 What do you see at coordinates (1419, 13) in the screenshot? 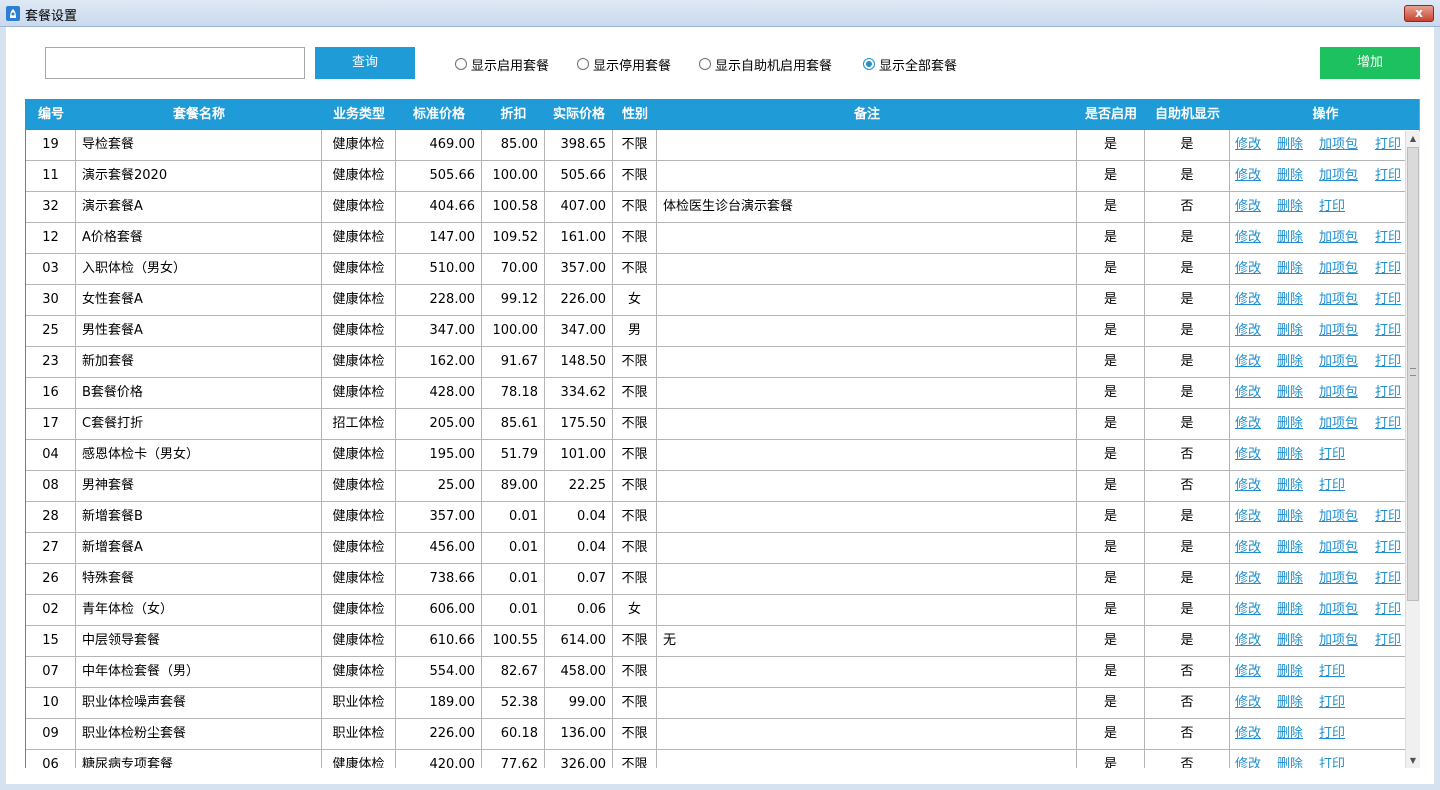
I see `close-button: x` at bounding box center [1419, 13].